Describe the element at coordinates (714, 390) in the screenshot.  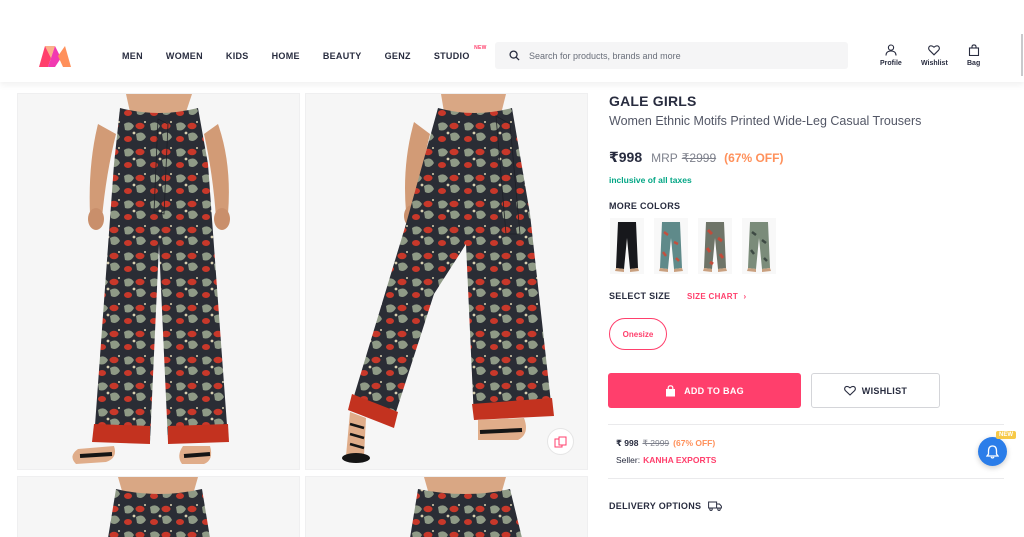
I see `add-to-bag-label: ADD TO BAG` at that location.